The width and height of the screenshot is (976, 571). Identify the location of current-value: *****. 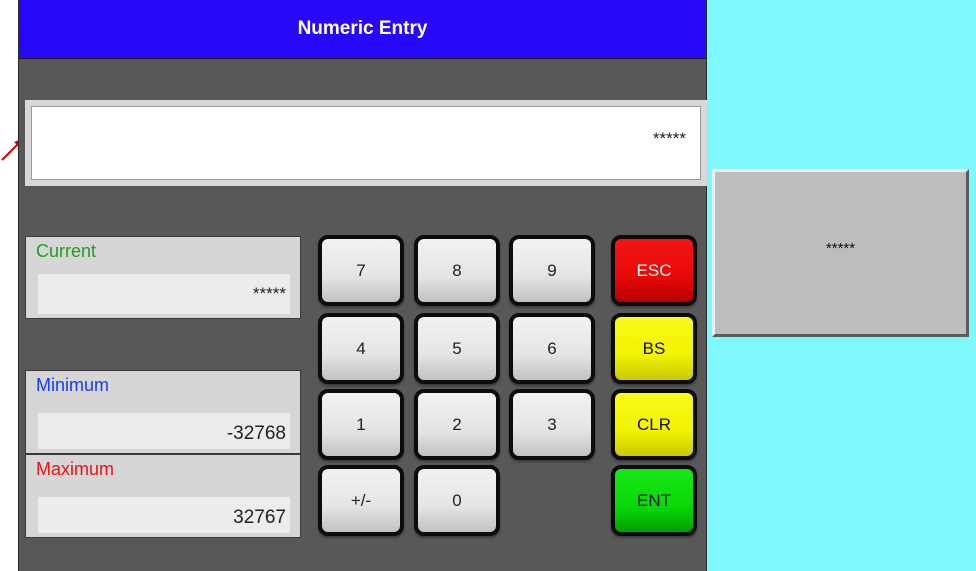
(164, 294).